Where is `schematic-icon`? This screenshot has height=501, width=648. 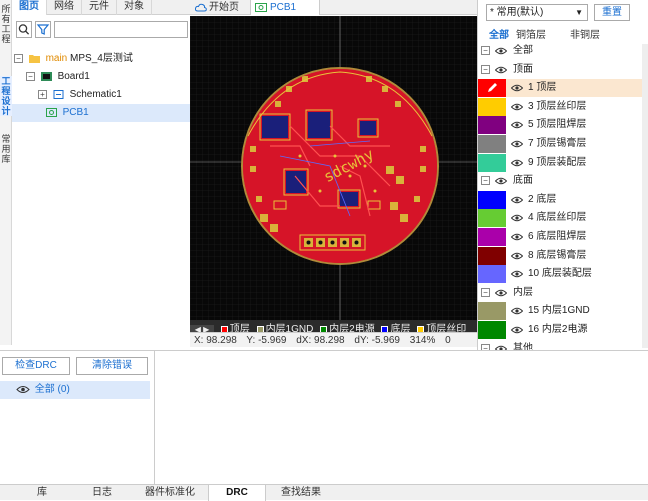
schematic-icon is located at coordinates (58, 94).